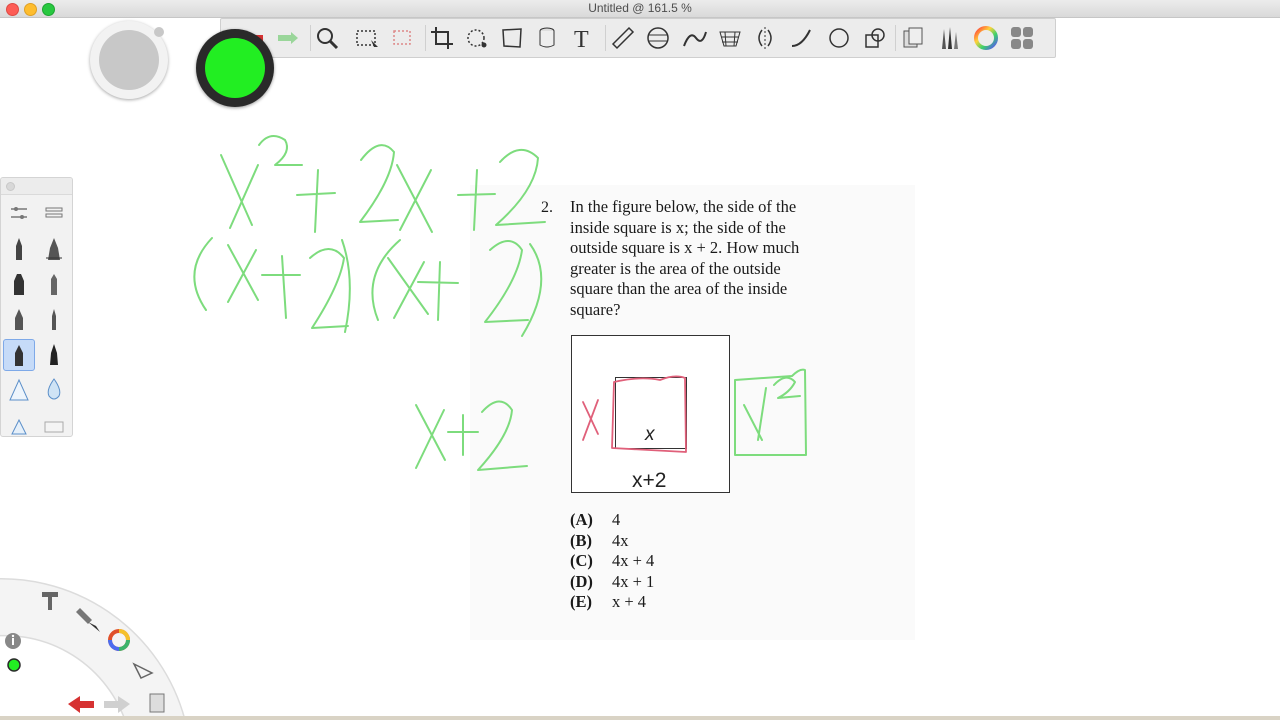 Image resolution: width=1280 pixels, height=720 pixels. I want to click on grid-menu-icon, so click(1022, 38).